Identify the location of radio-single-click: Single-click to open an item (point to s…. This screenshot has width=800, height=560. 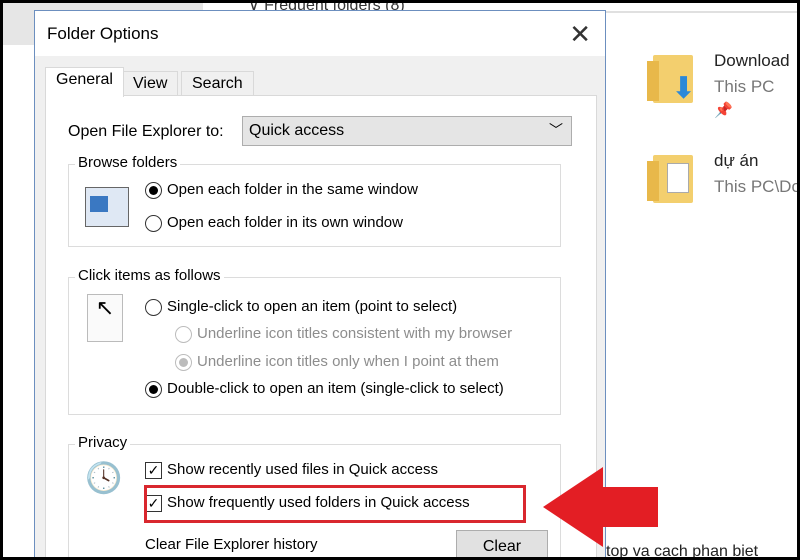
(301, 307).